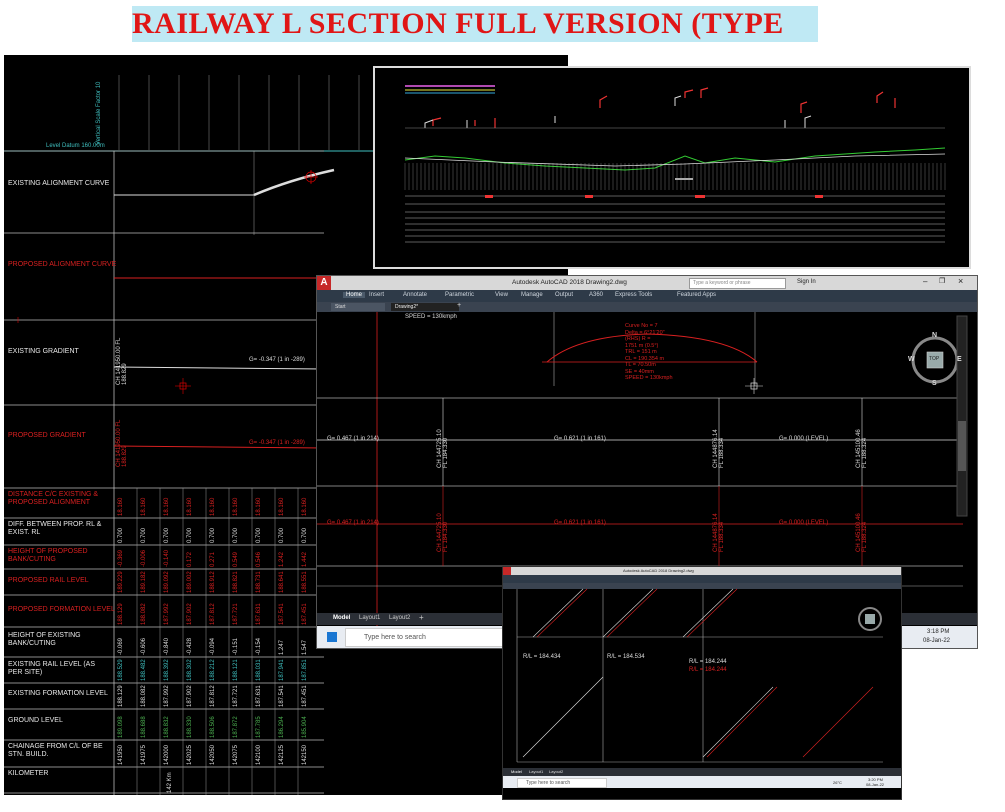  What do you see at coordinates (28, 773) in the screenshot?
I see `row-kilometer: KILOMETER` at bounding box center [28, 773].